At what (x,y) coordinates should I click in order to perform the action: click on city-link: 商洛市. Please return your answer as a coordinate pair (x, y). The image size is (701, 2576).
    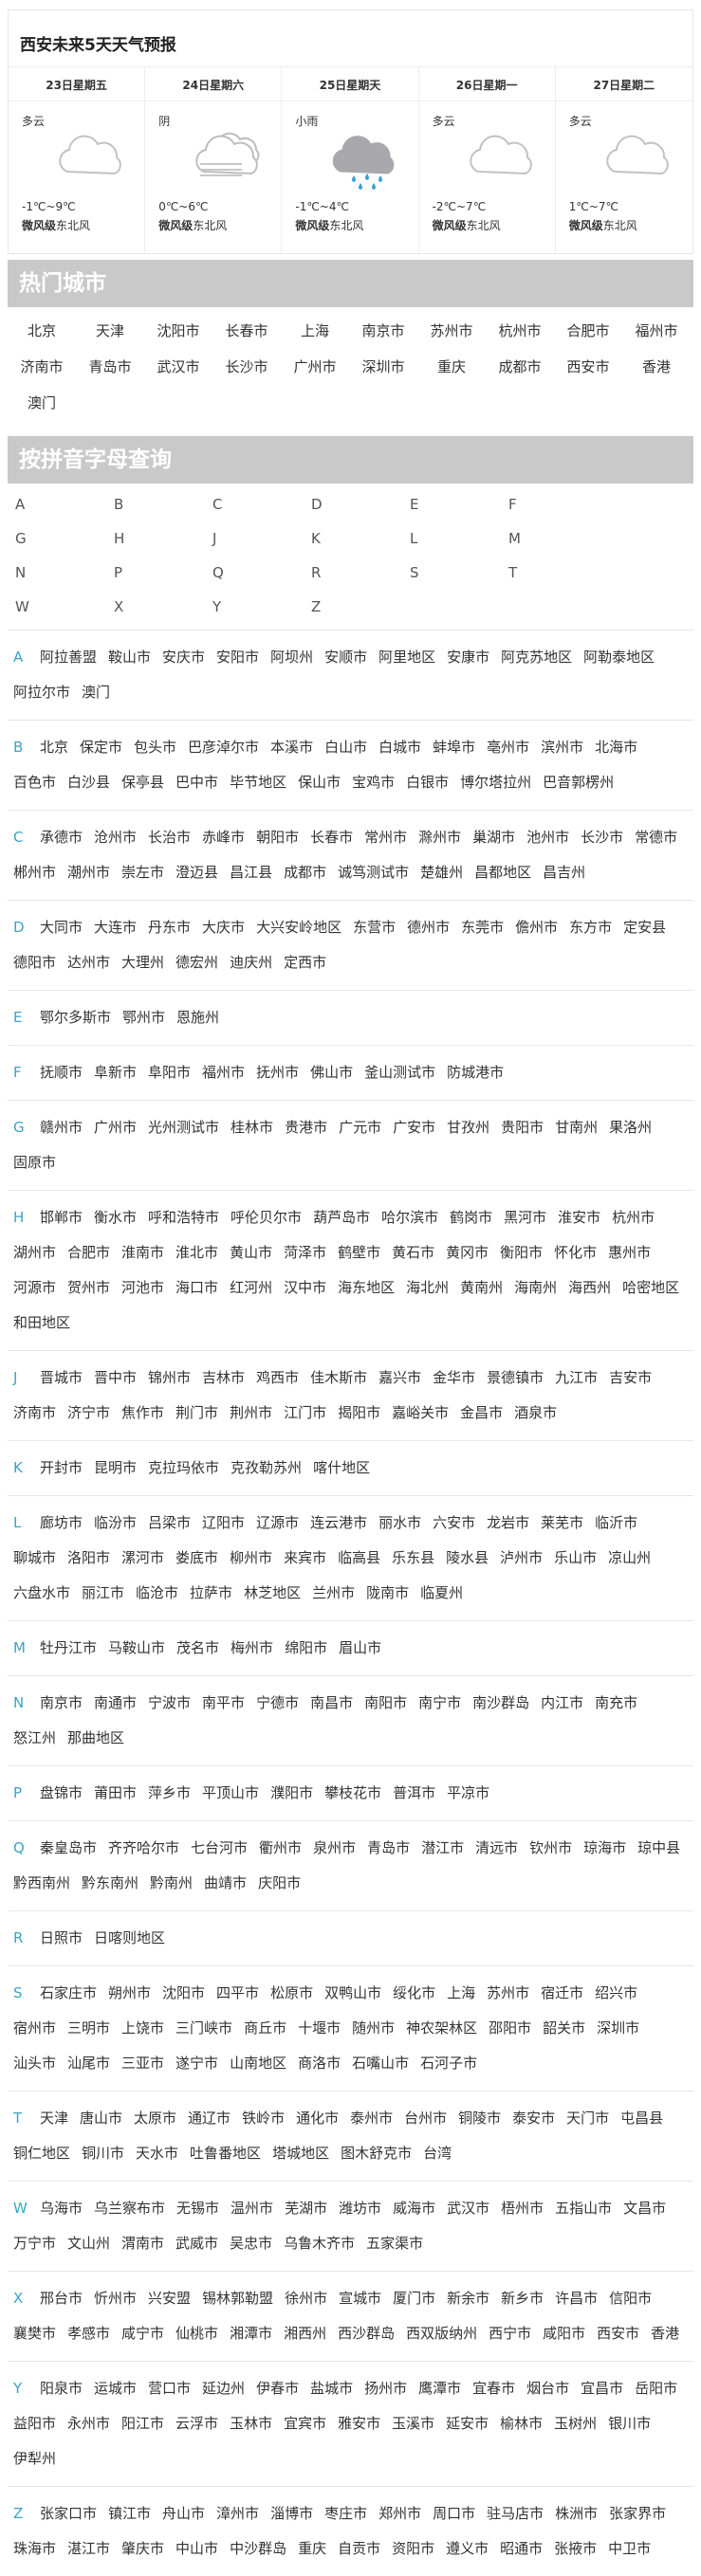
    Looking at the image, I should click on (319, 2063).